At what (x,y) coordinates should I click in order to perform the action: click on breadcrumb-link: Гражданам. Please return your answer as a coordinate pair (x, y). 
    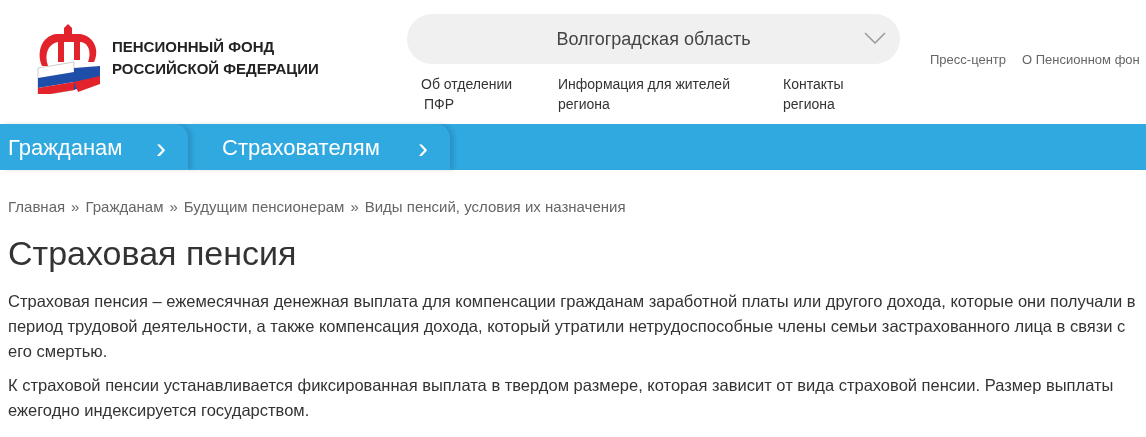
    Looking at the image, I should click on (124, 207).